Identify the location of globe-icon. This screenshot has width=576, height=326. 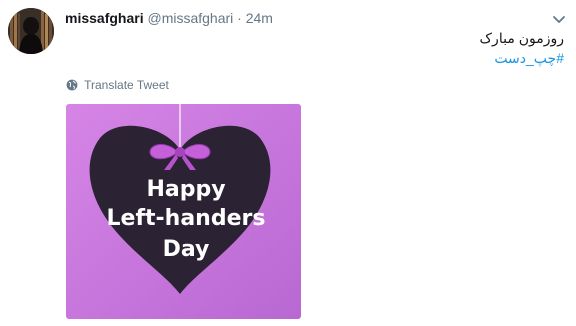
(75, 85).